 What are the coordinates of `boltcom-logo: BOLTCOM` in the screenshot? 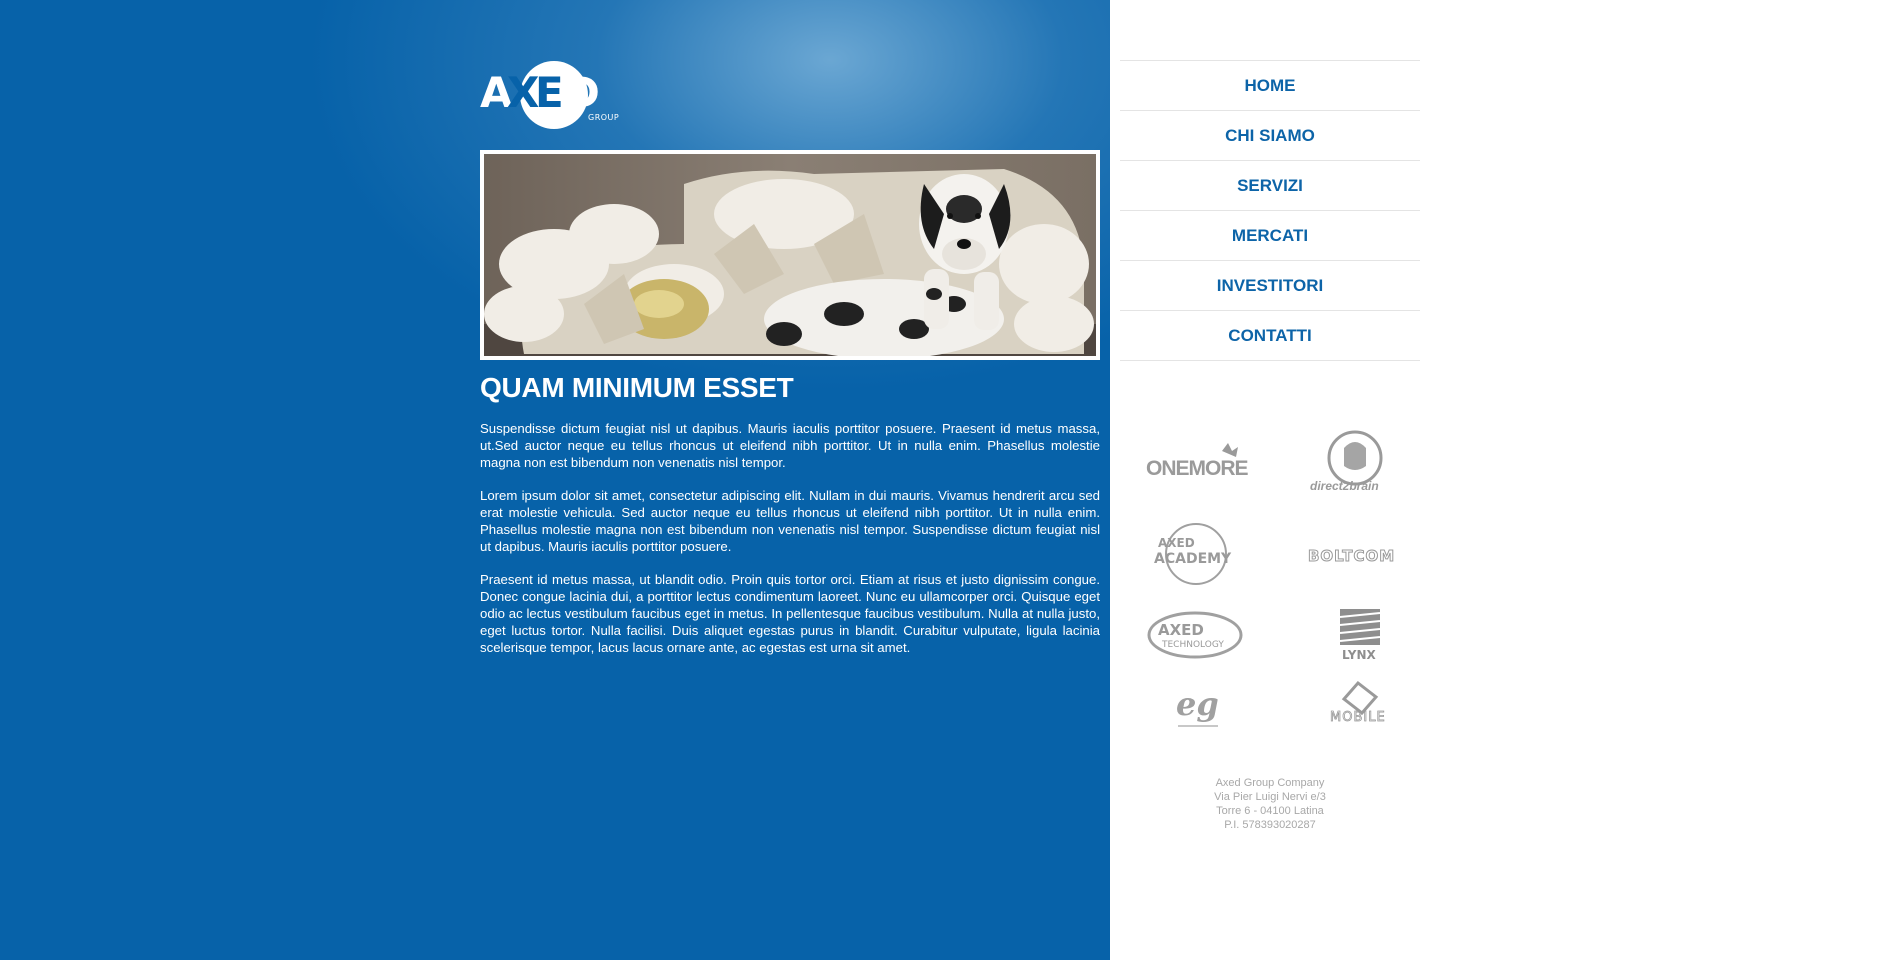 It's located at (1351, 556).